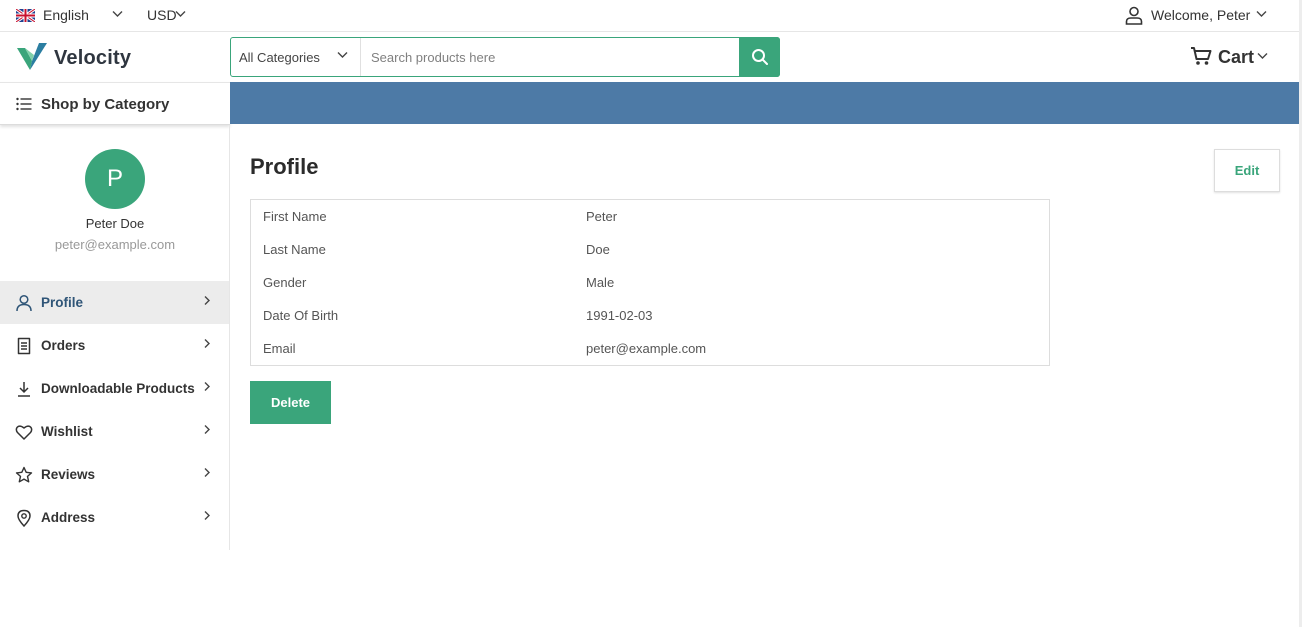  Describe the element at coordinates (25, 15) in the screenshot. I see `uk-flag-icon` at that location.